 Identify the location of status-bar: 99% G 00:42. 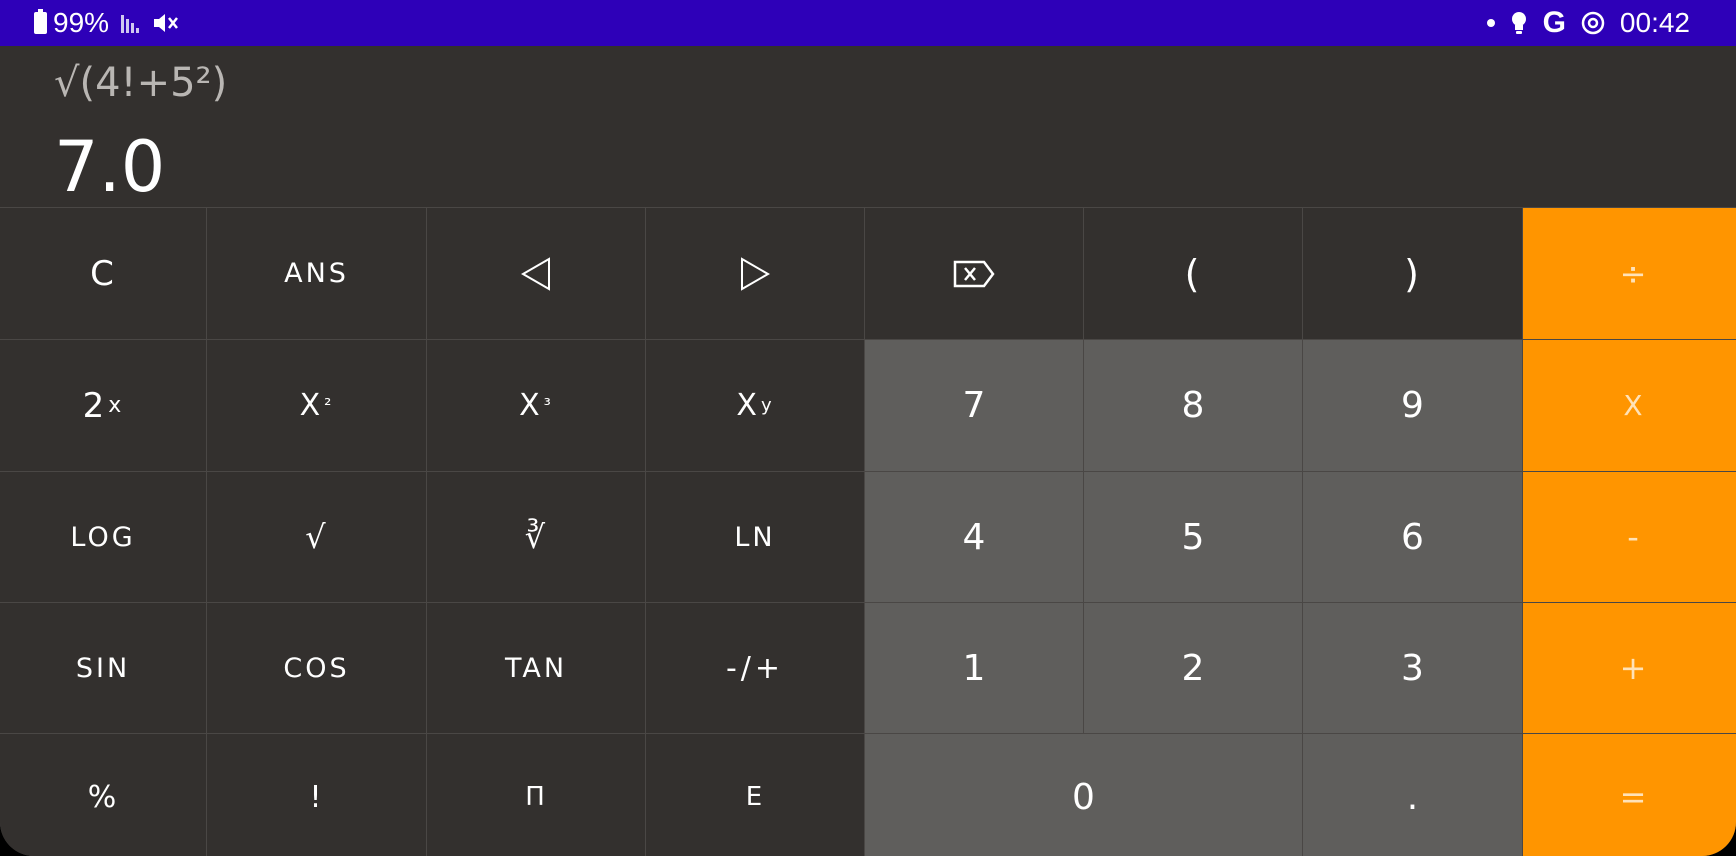
(868, 23).